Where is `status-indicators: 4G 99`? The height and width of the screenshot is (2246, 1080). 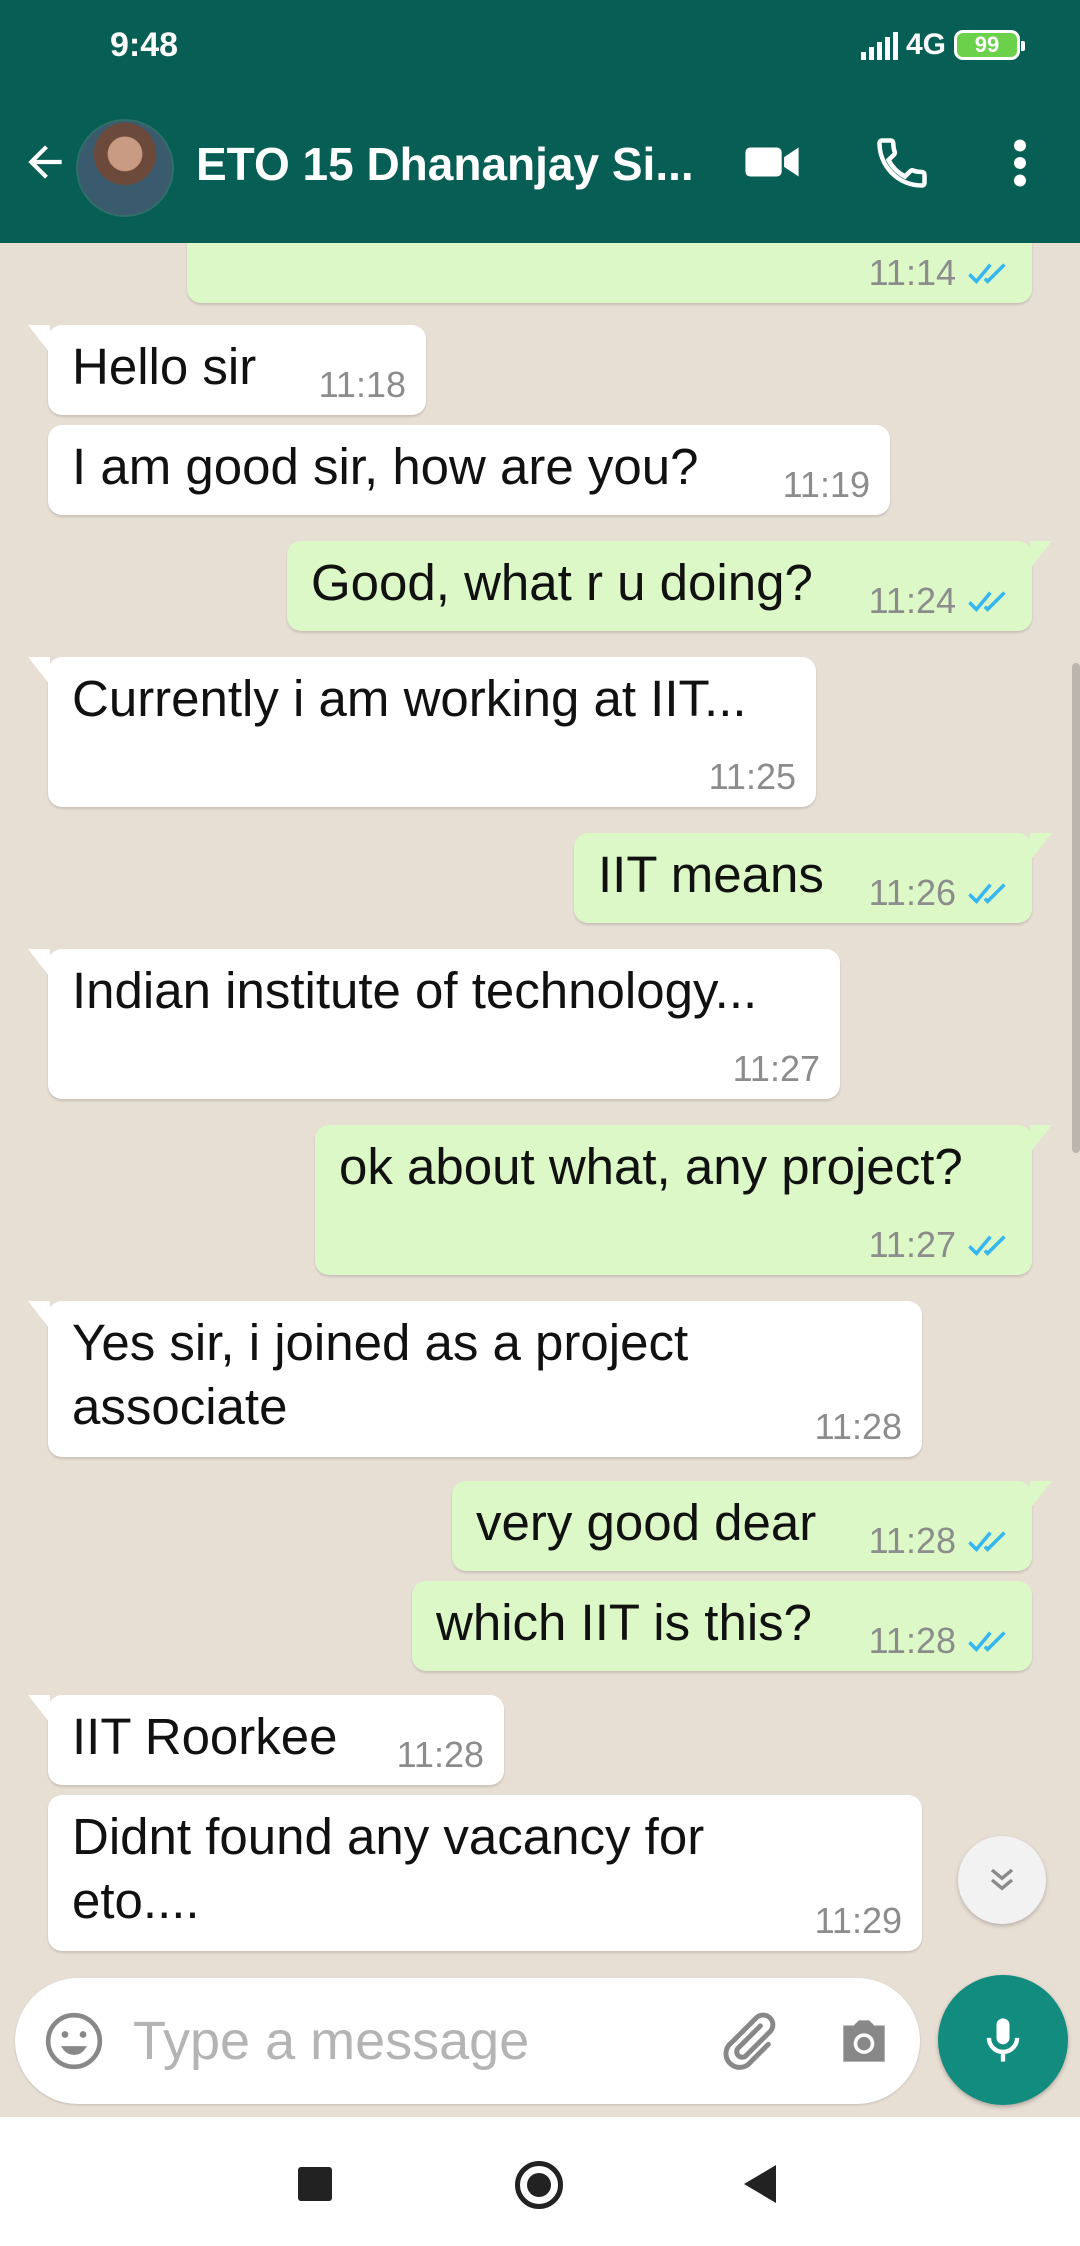 status-indicators: 4G 99 is located at coordinates (942, 45).